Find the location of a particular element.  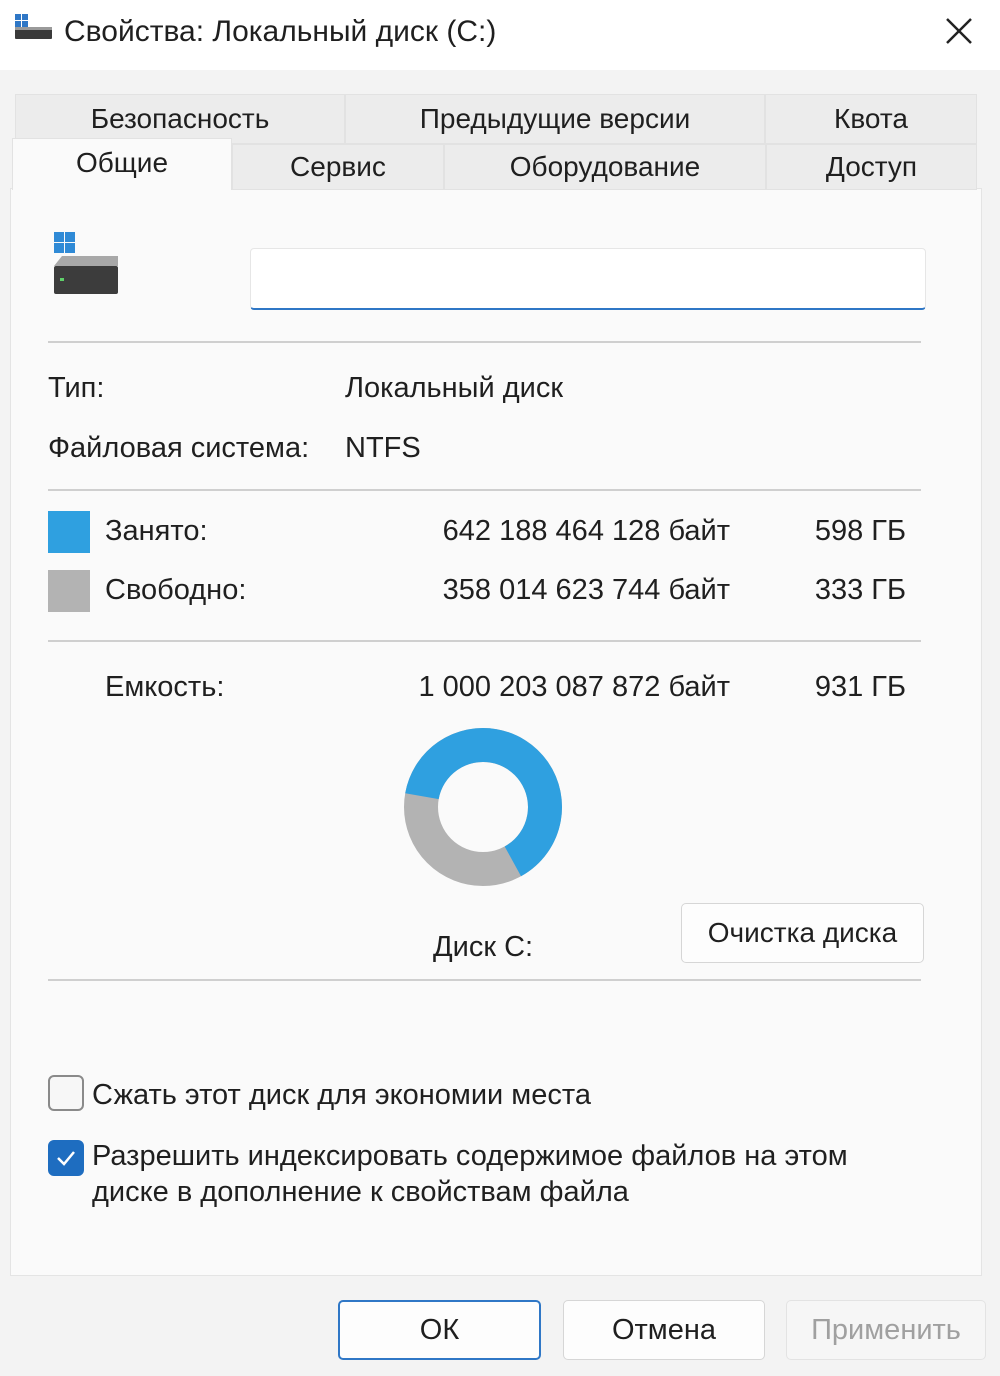

tab-label: Предыдущие версии is located at coordinates (555, 118).